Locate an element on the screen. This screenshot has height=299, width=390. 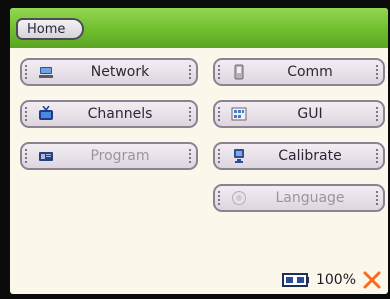
program-icon is located at coordinates (46, 156).